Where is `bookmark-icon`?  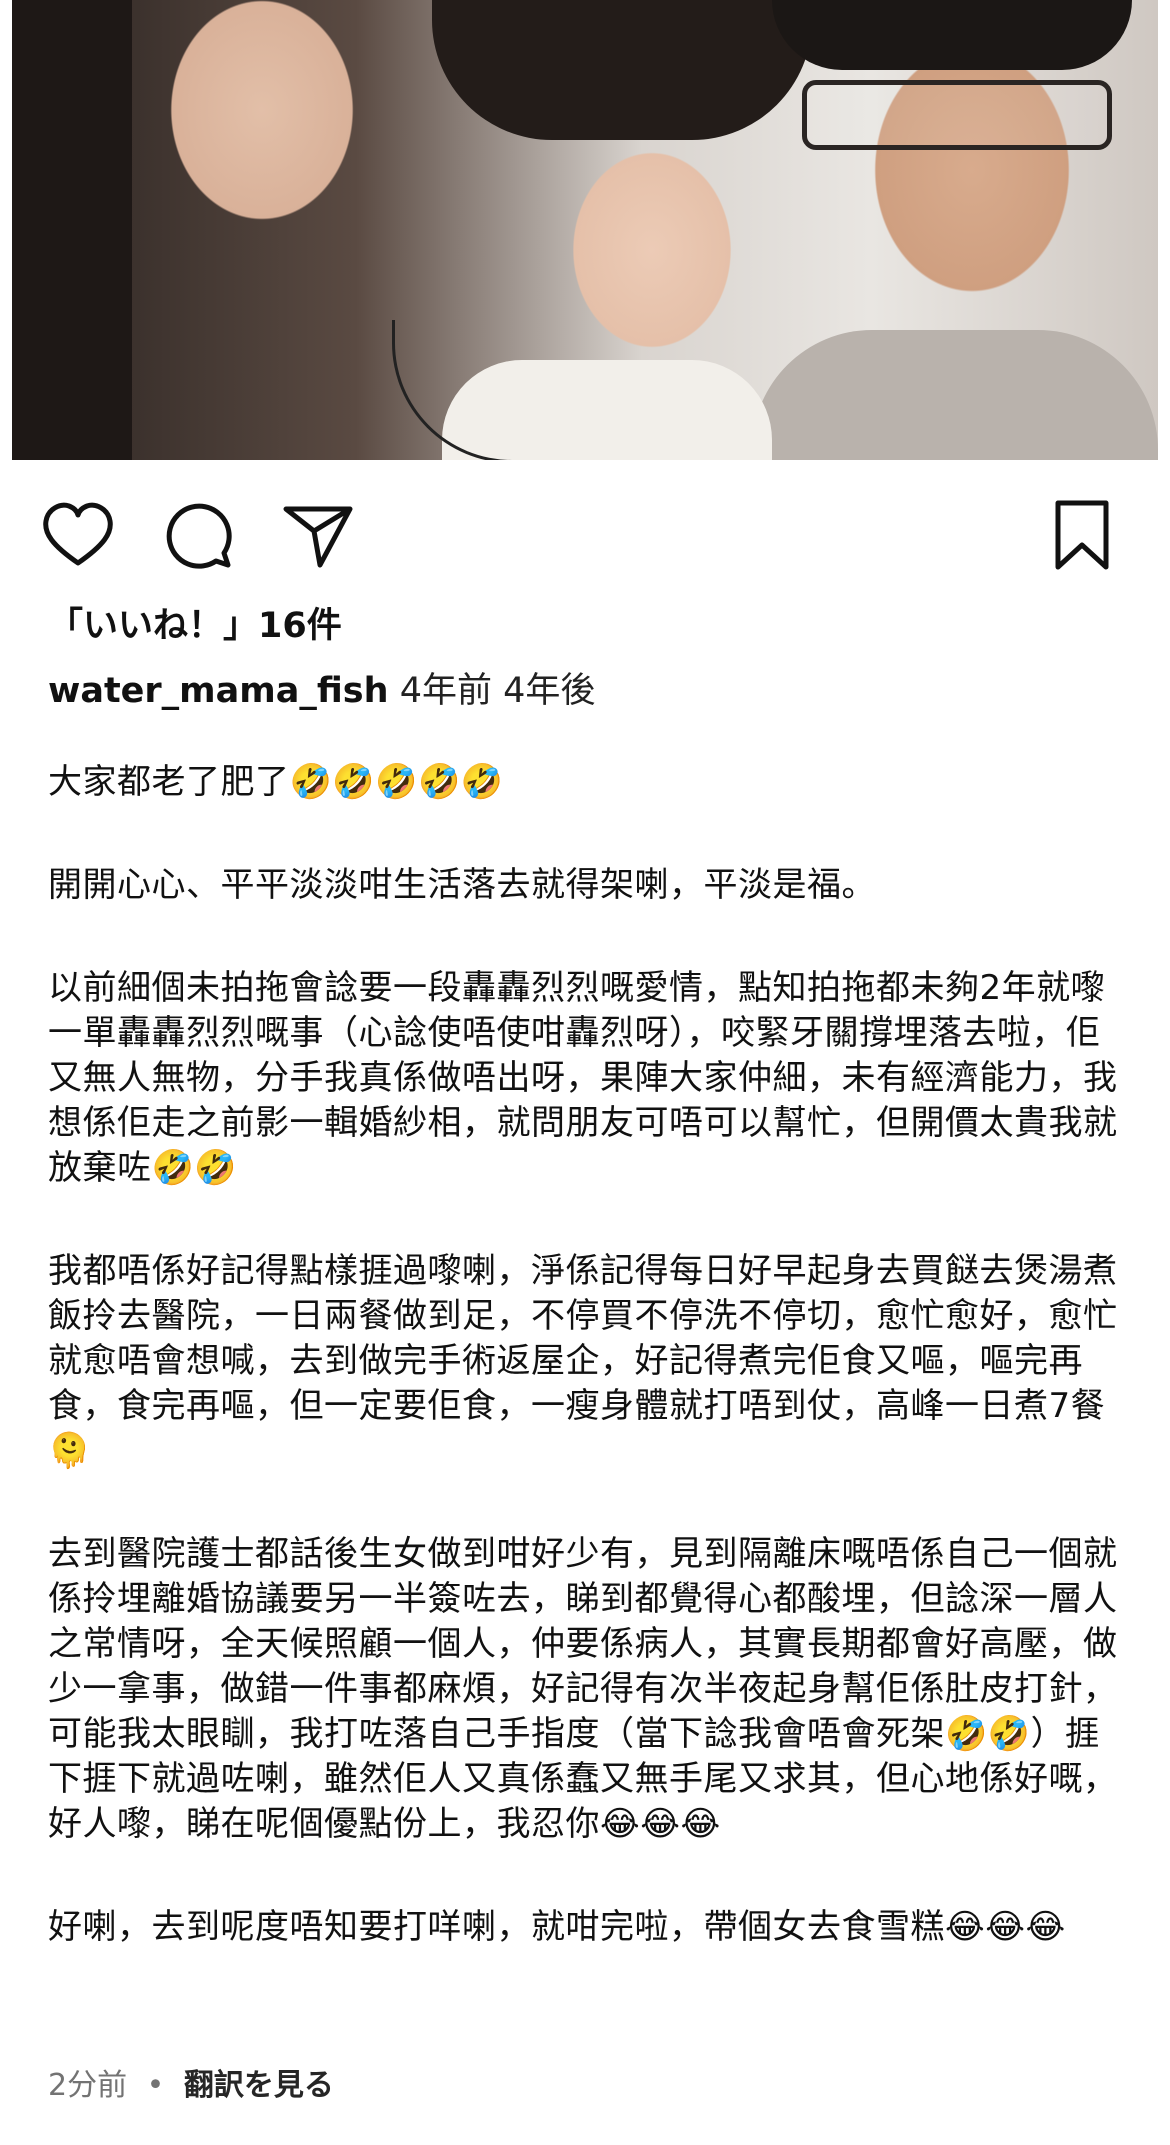
bookmark-icon is located at coordinates (1082, 535).